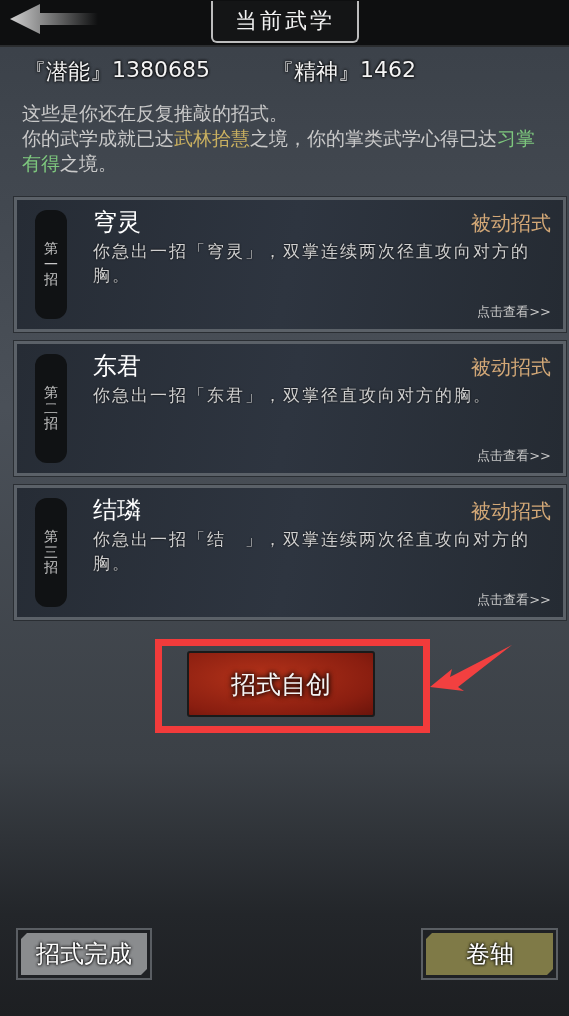 The width and height of the screenshot is (569, 1016). Describe the element at coordinates (161, 70) in the screenshot. I see `stat-value: 1380685` at that location.